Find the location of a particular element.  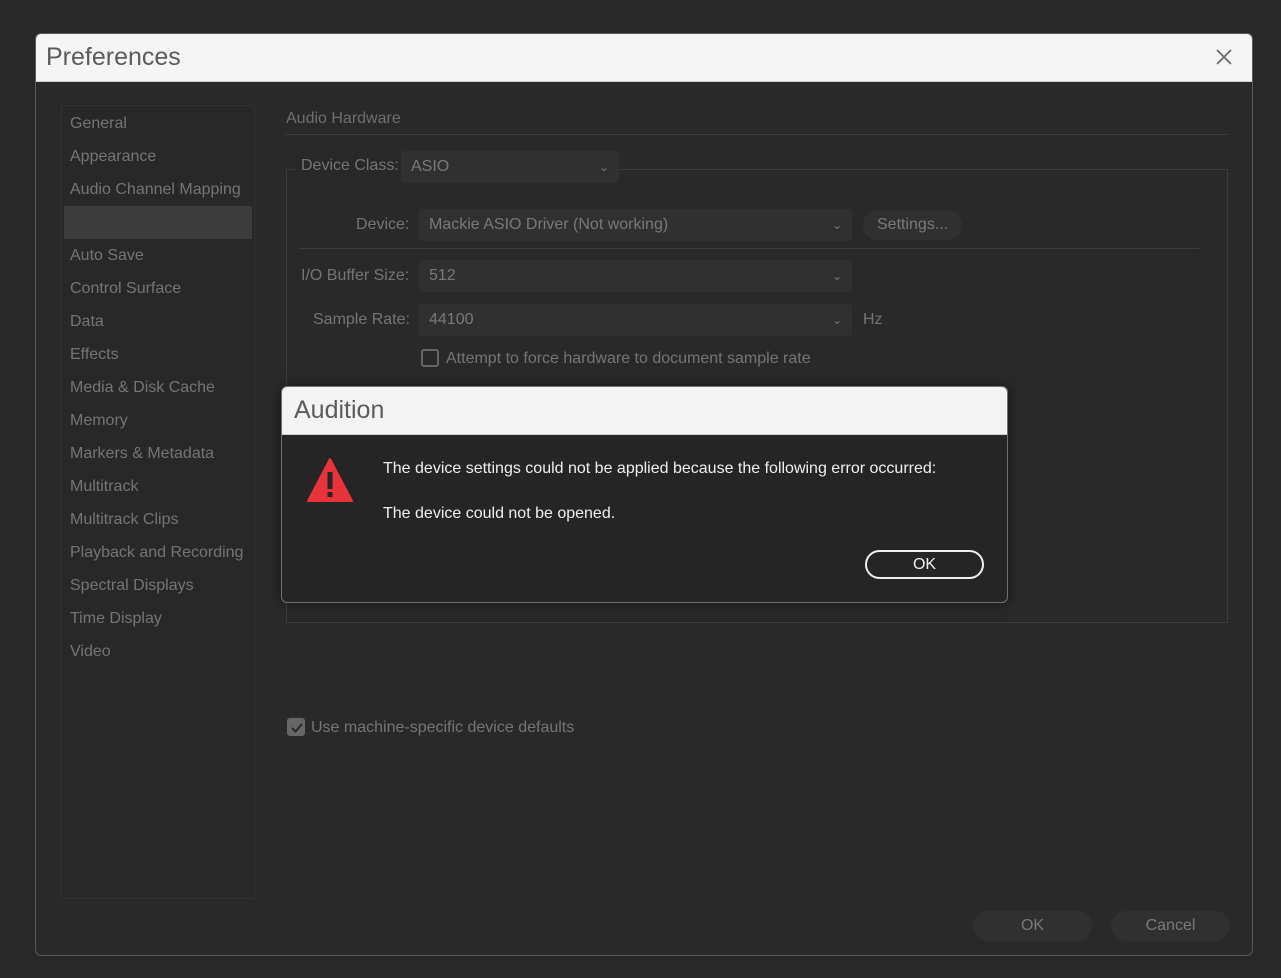

device-class-dropdown: ASIO ⌄ is located at coordinates (510, 167).